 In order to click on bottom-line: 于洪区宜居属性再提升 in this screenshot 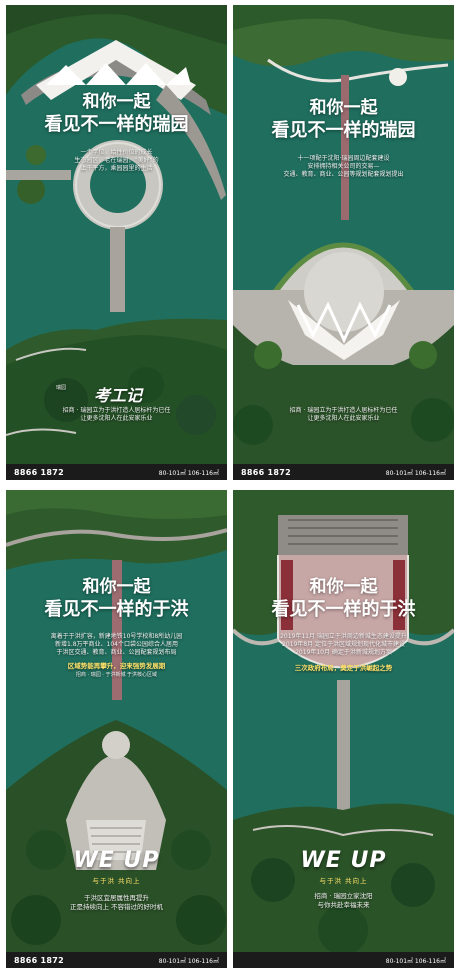, I will do `click(116, 898)`.